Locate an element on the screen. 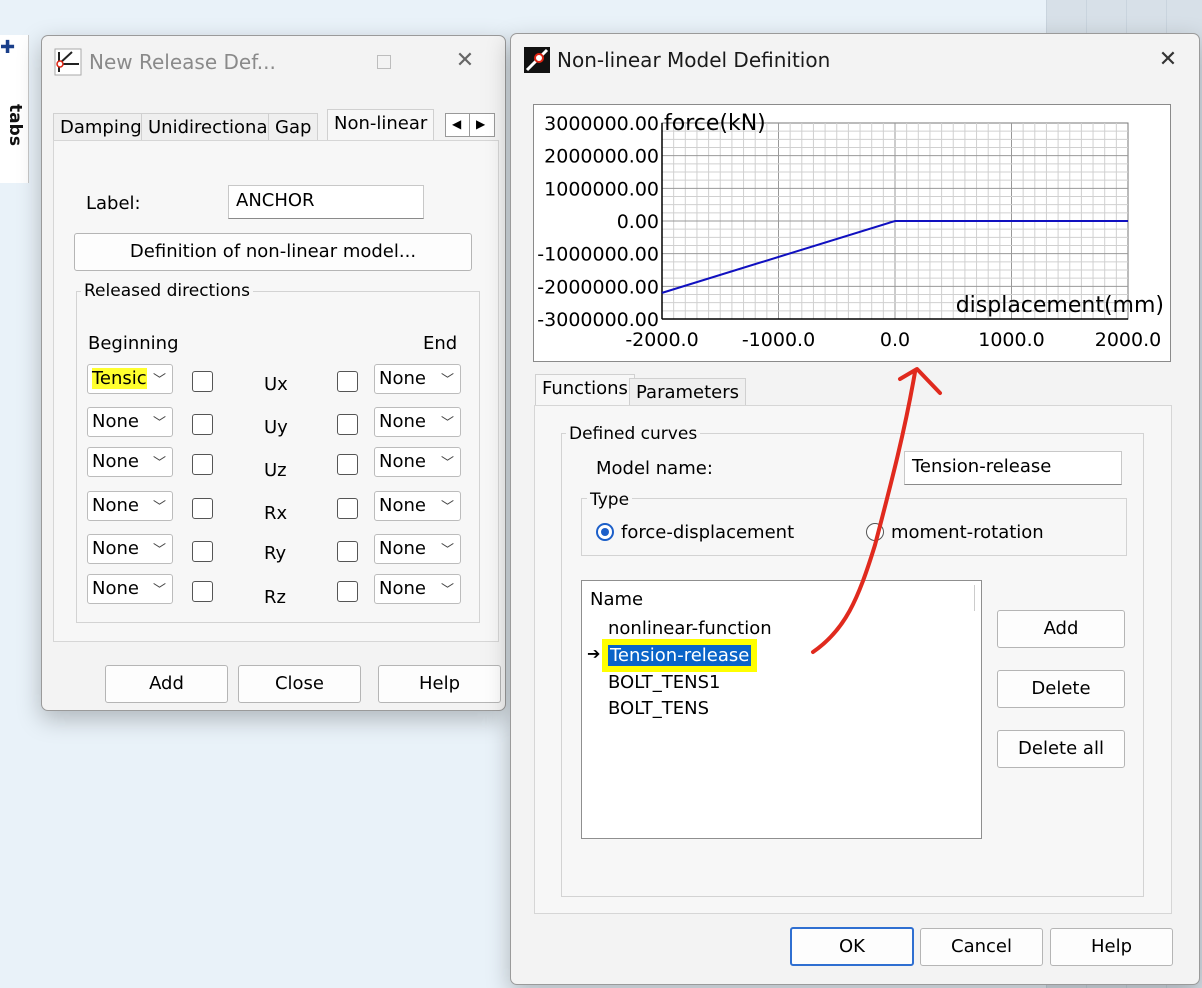 The image size is (1202, 988). annotation-arrow-overlay is located at coordinates (876, 510).